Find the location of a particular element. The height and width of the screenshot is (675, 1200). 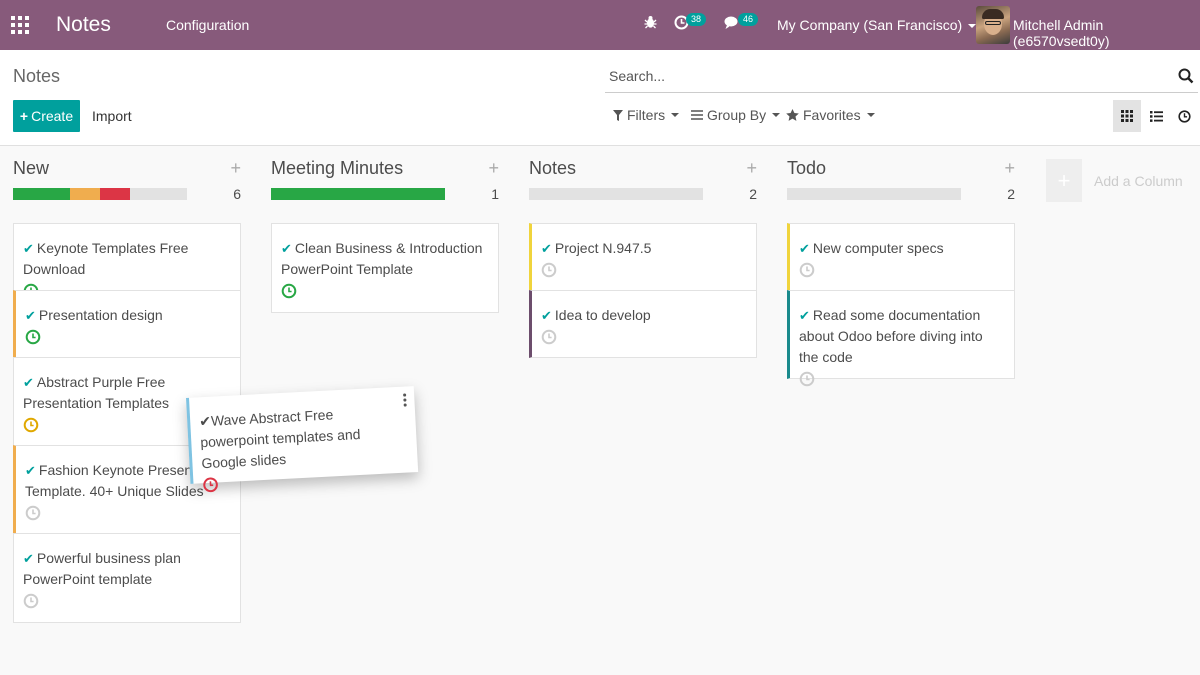

kanban-card: ✔ Presentation design is located at coordinates (127, 324).